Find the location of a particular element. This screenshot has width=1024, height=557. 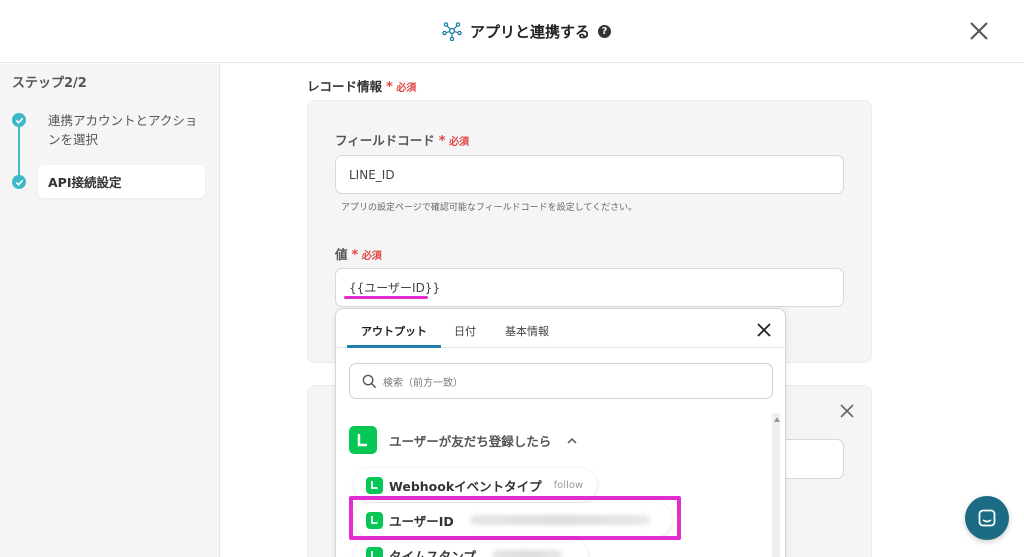

sidebar-step-2: API接続設定 is located at coordinates (121, 181).